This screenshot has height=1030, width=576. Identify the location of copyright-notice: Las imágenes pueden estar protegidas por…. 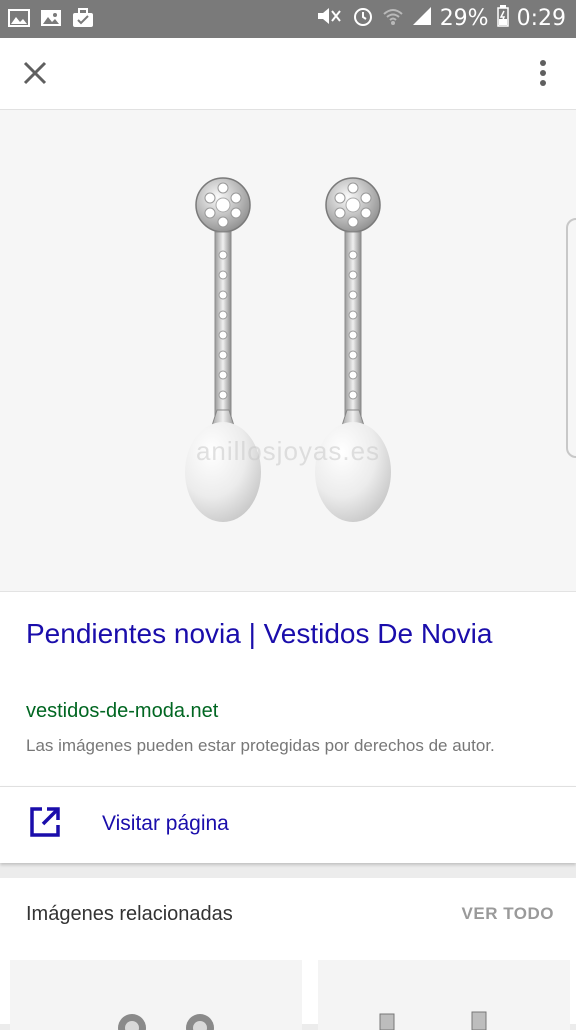
(260, 745).